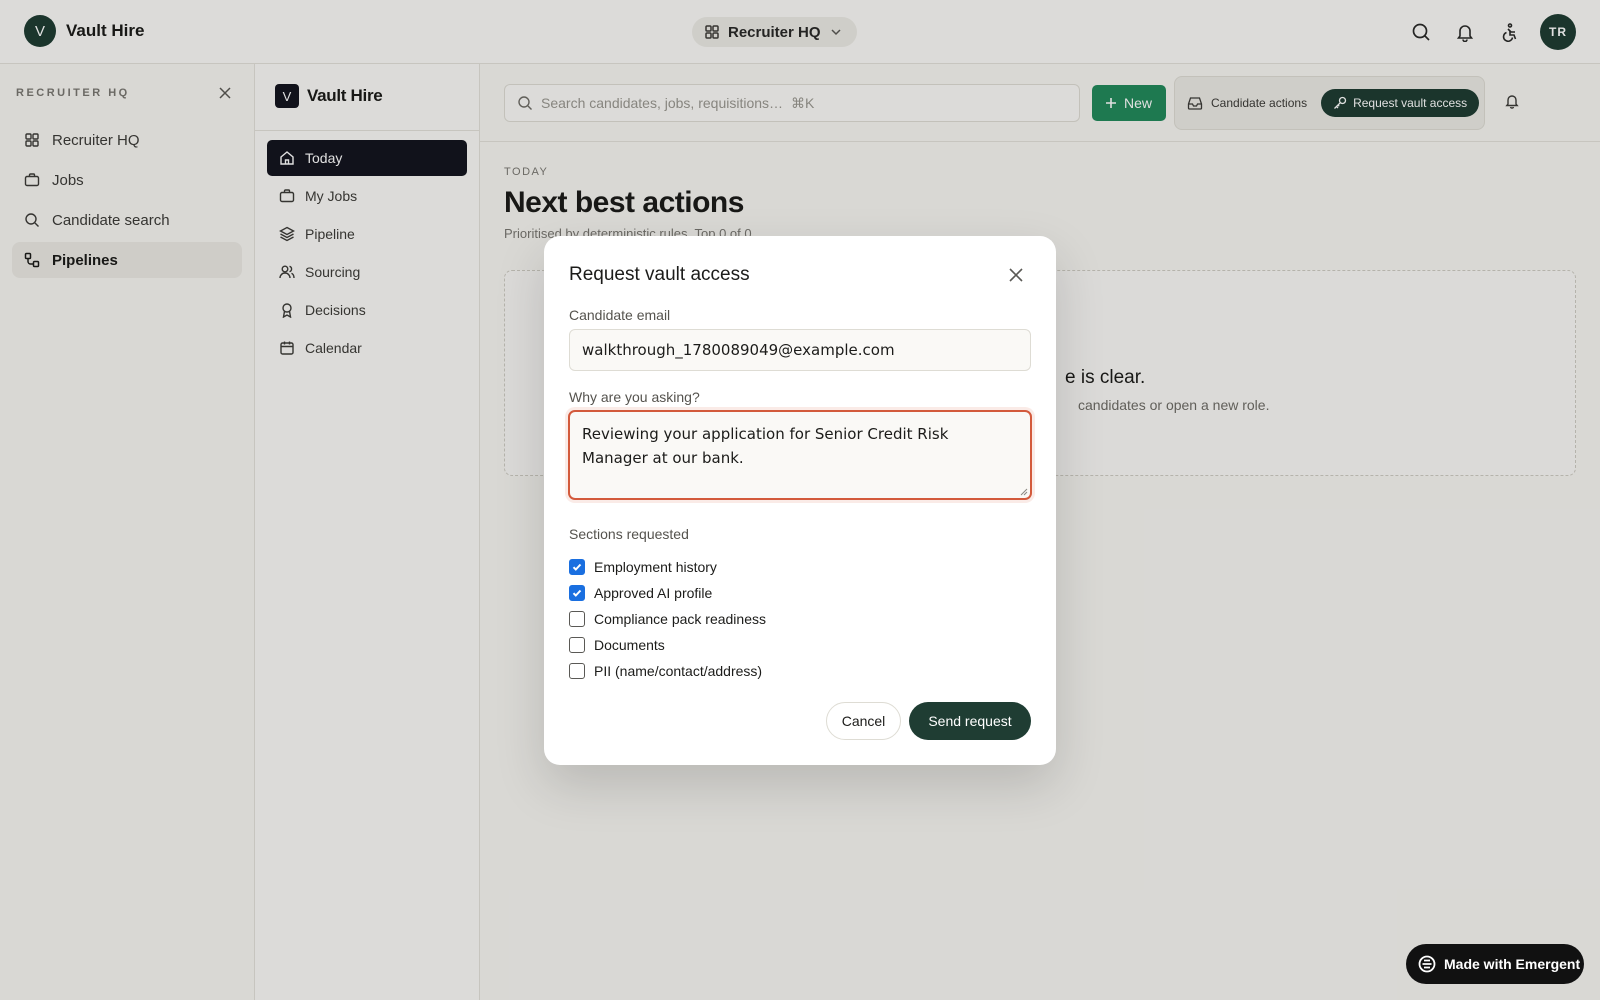 Image resolution: width=1600 pixels, height=1000 pixels. Describe the element at coordinates (800, 350) in the screenshot. I see `email-field: walkthrough_1780089049@example.com` at that location.